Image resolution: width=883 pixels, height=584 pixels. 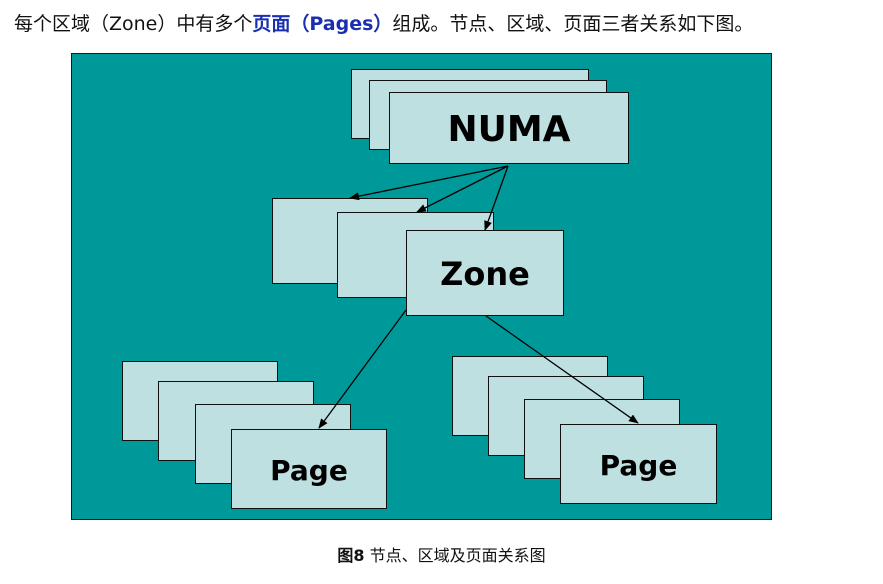 What do you see at coordinates (429, 183) in the screenshot?
I see `arrow-numa-to-zone-back` at bounding box center [429, 183].